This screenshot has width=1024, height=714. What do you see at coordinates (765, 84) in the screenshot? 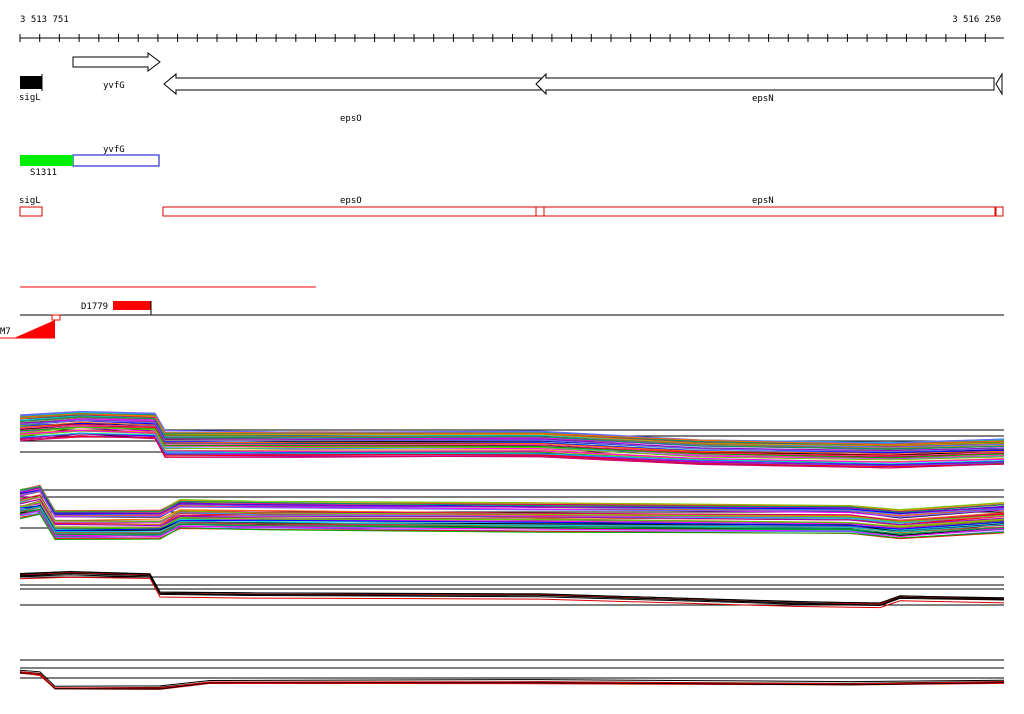
I see `gene-epsN` at bounding box center [765, 84].